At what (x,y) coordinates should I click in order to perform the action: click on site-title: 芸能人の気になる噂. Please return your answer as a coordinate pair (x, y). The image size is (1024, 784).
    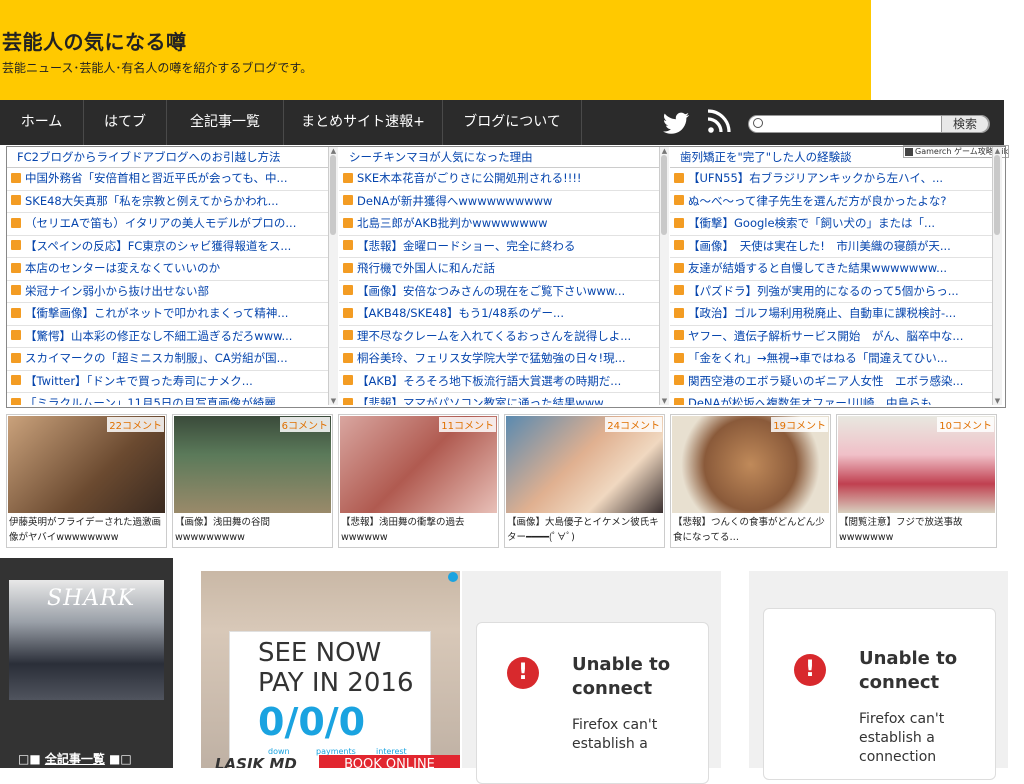
    Looking at the image, I should click on (94, 40).